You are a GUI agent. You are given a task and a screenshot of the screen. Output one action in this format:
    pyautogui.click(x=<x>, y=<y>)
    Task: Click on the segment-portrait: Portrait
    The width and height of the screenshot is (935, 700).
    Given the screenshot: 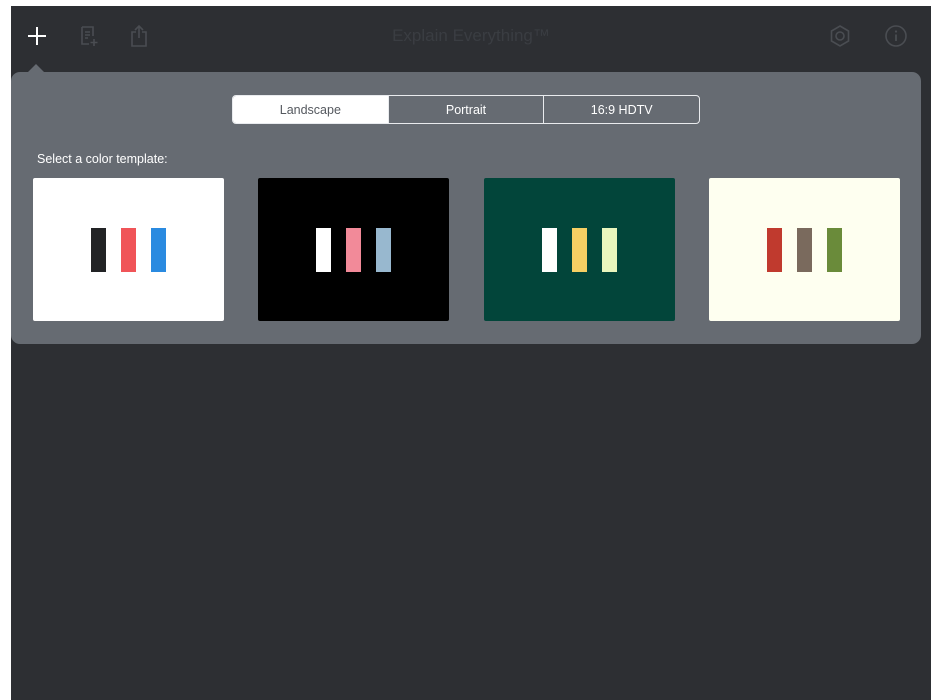 What is the action you would take?
    pyautogui.click(x=465, y=109)
    